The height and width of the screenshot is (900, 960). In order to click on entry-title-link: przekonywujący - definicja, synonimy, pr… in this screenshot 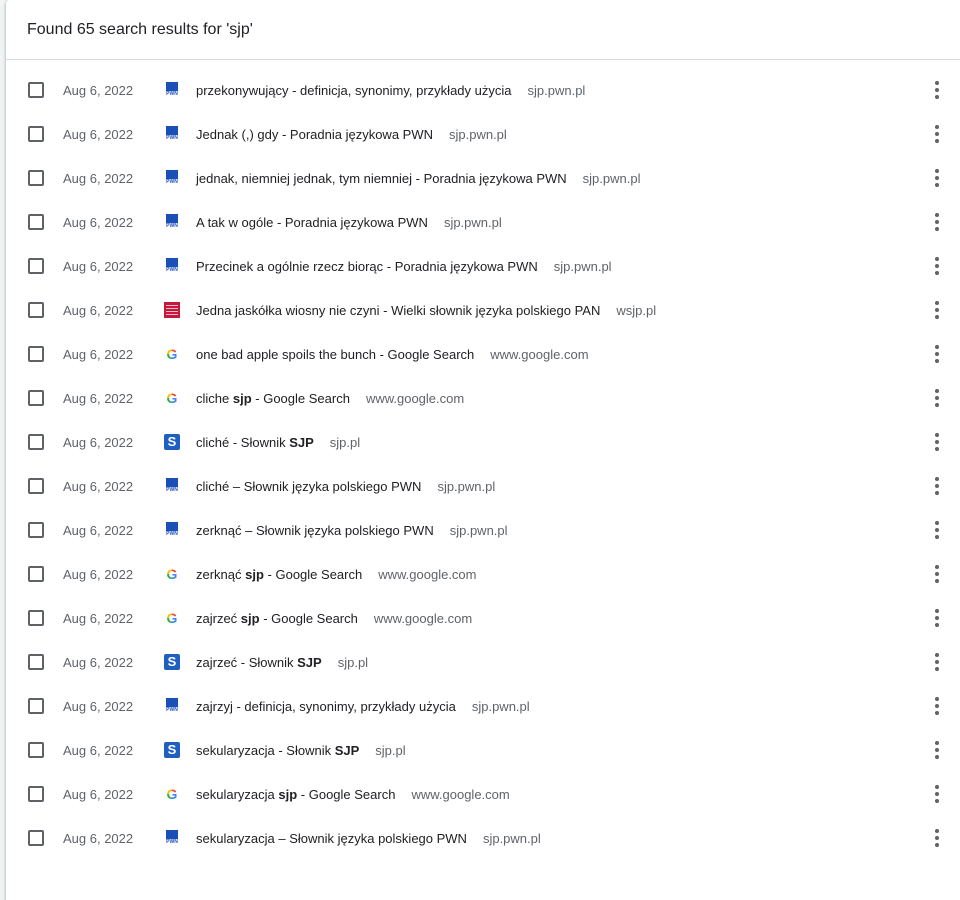, I will do `click(390, 90)`.